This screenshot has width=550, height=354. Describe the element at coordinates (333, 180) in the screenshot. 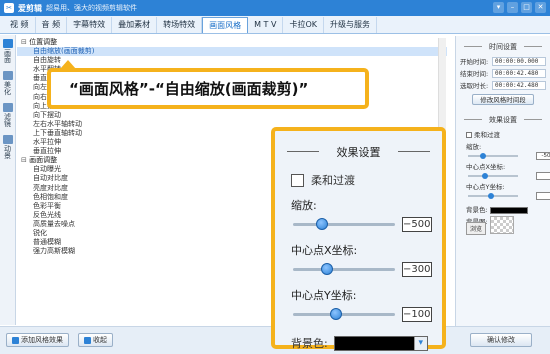

I see `zoom-smooth-label: 柔和过渡` at that location.